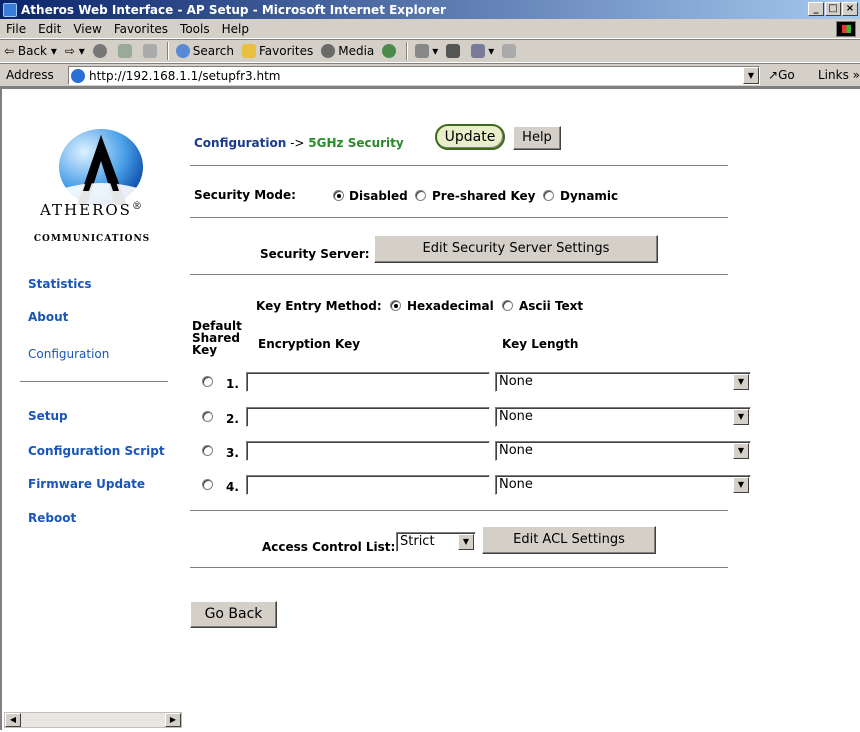  Describe the element at coordinates (151, 51) in the screenshot. I see `home-button` at that location.